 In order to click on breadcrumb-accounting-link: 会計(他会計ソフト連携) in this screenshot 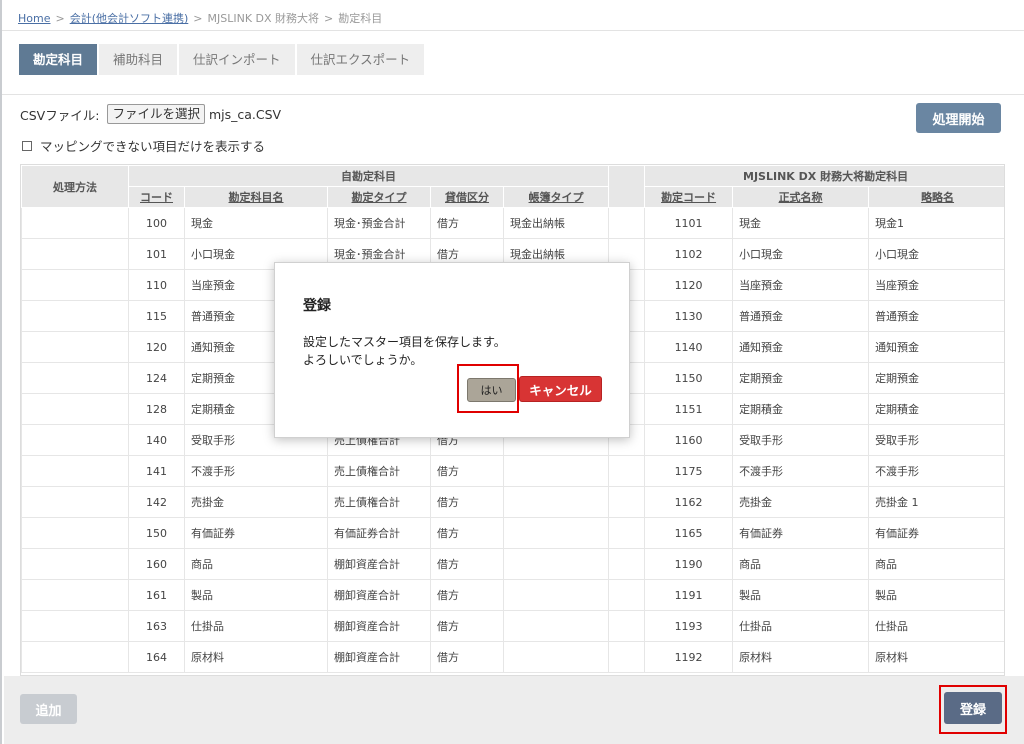, I will do `click(129, 18)`.